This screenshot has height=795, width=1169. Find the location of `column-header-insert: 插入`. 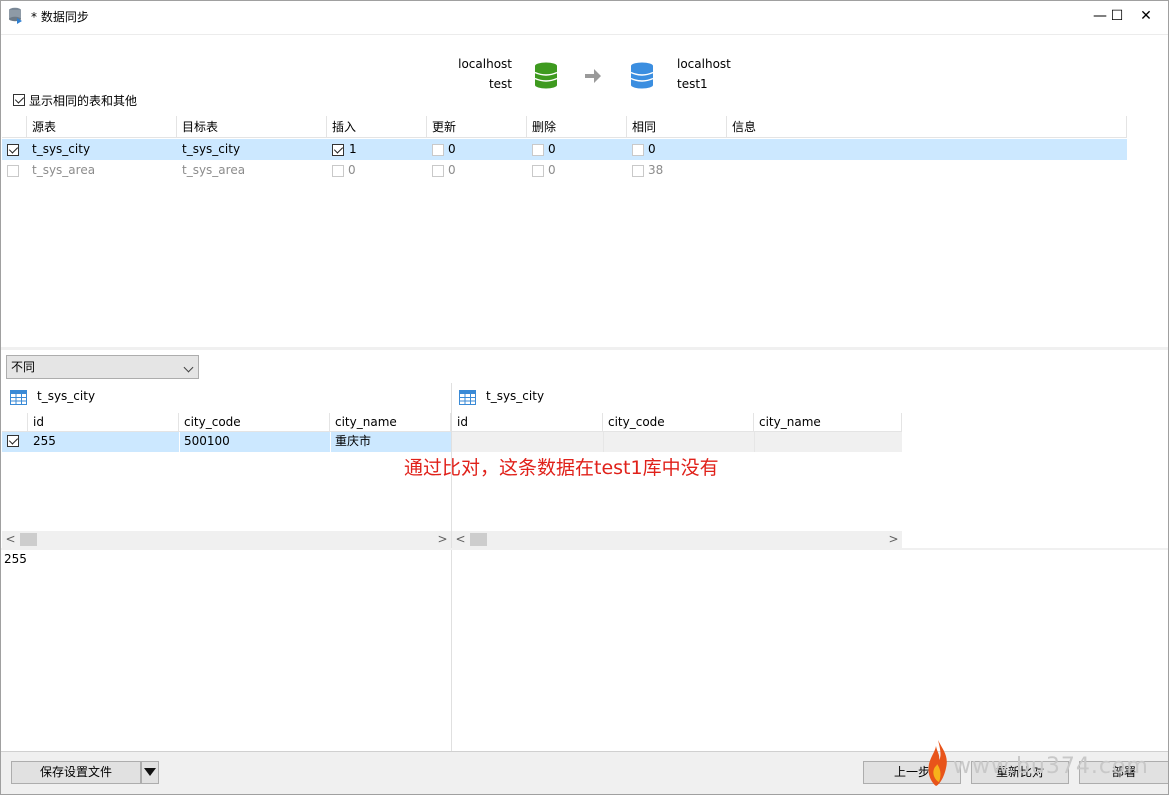

column-header-insert: 插入 is located at coordinates (377, 127).